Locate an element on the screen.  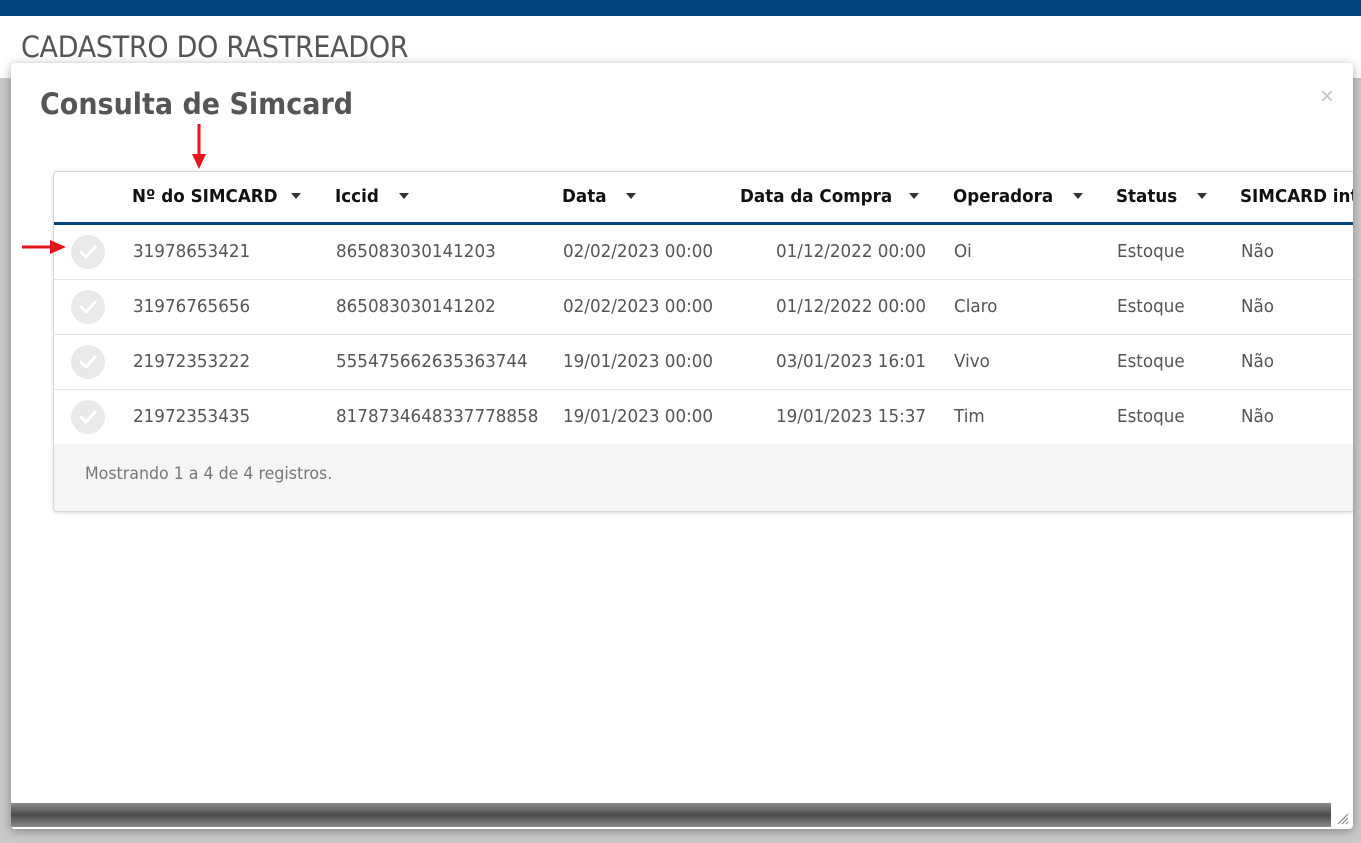
modal-title: Consulta de Simcard is located at coordinates (197, 104).